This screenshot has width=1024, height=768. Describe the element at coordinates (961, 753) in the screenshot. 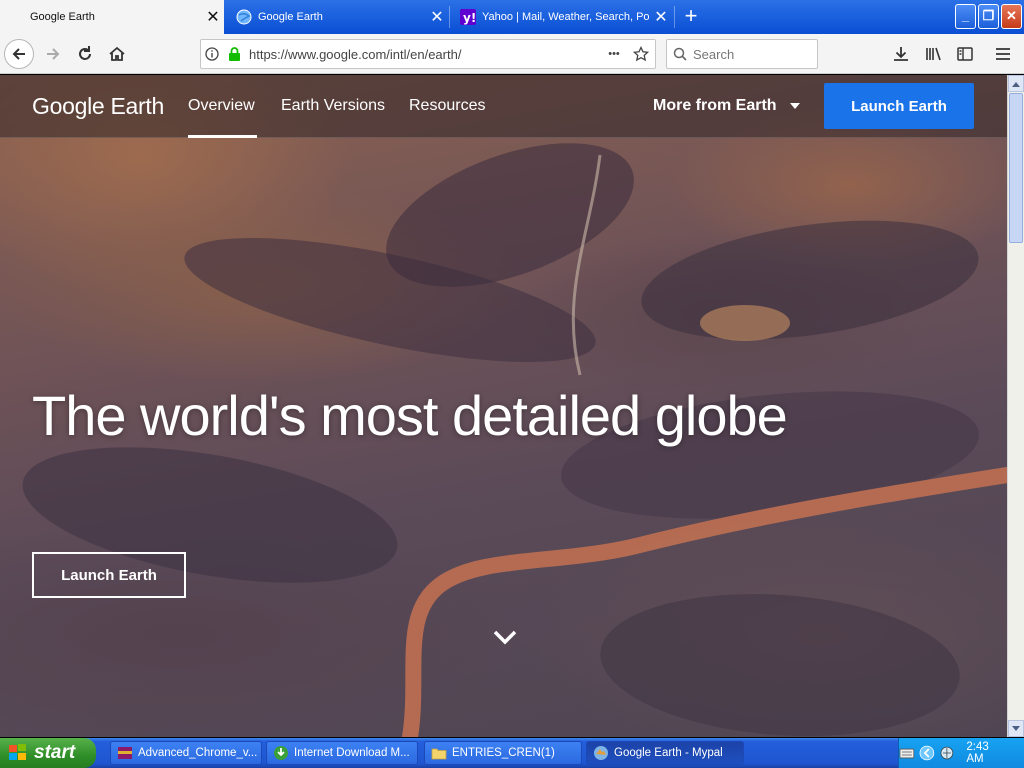

I see `system-tray: 2:43 AM` at that location.